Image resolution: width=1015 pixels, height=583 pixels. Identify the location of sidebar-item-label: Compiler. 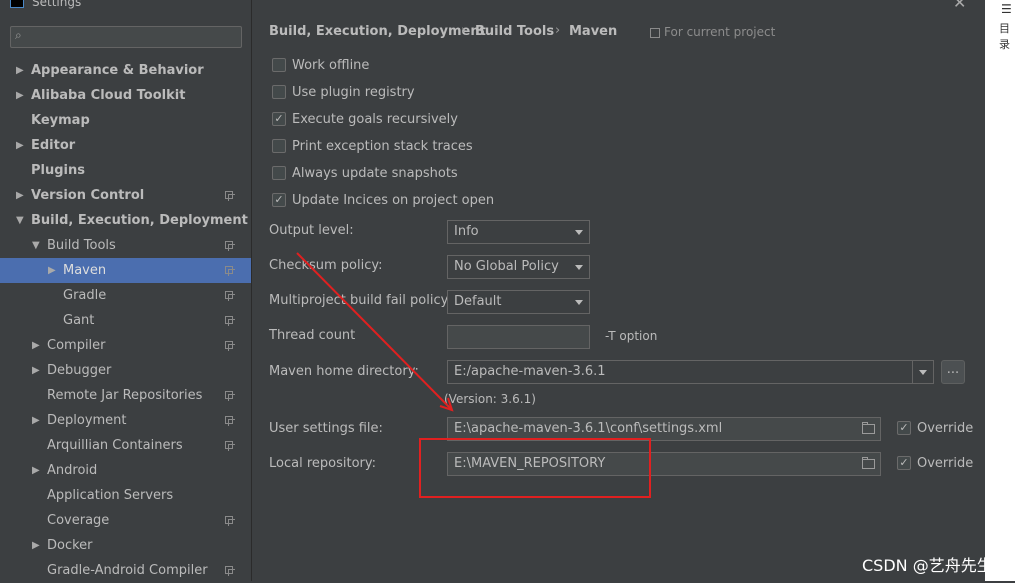
(76, 345).